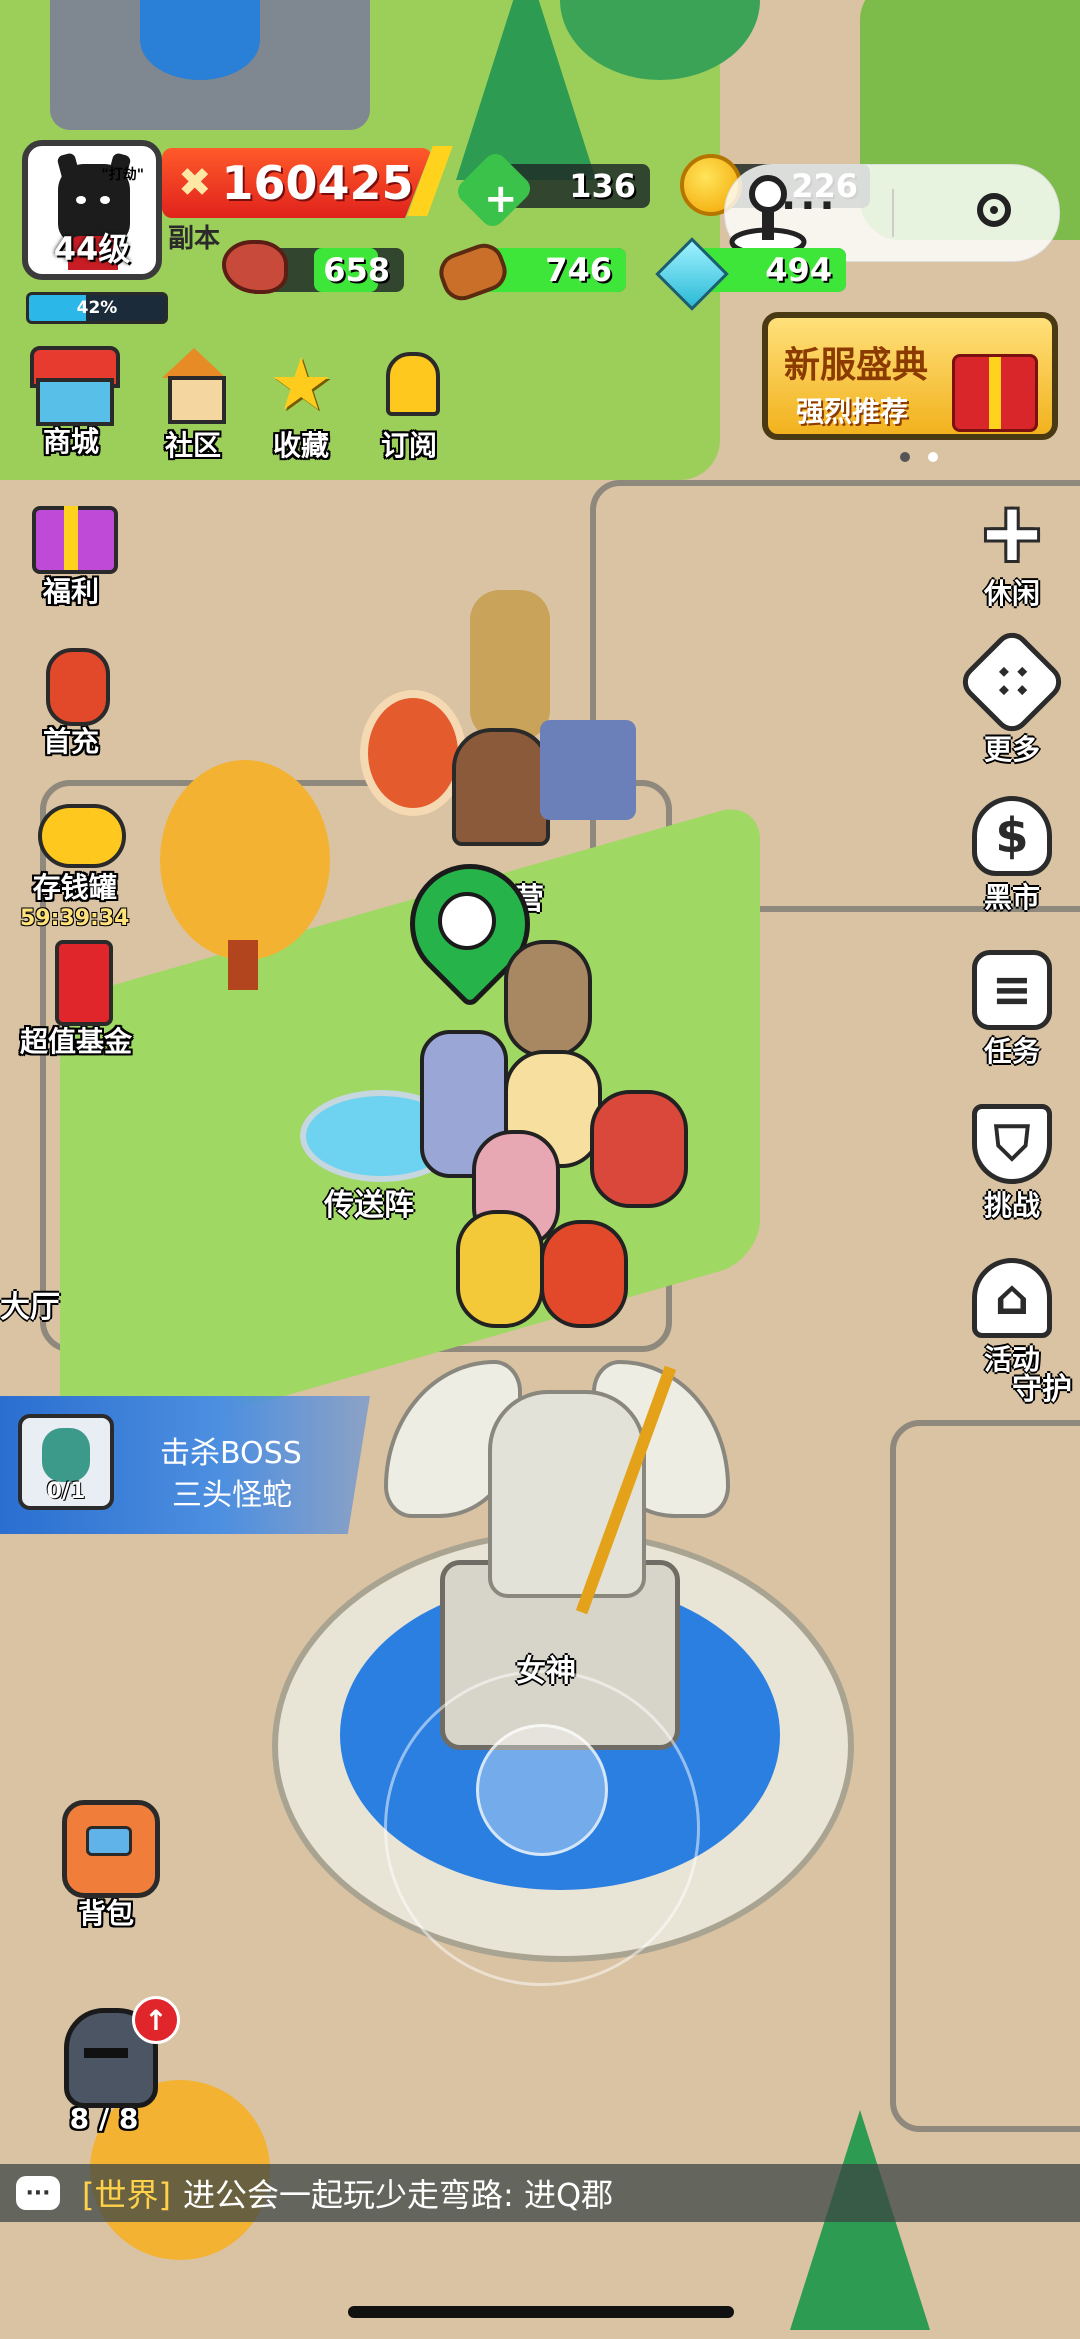  I want to click on more-label: 更多, so click(1011, 749).